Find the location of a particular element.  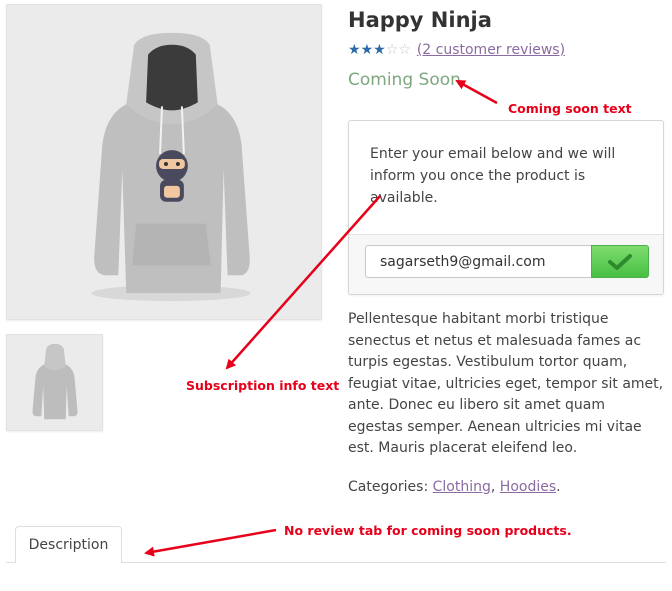

category-link-clothing: Clothing is located at coordinates (462, 487).